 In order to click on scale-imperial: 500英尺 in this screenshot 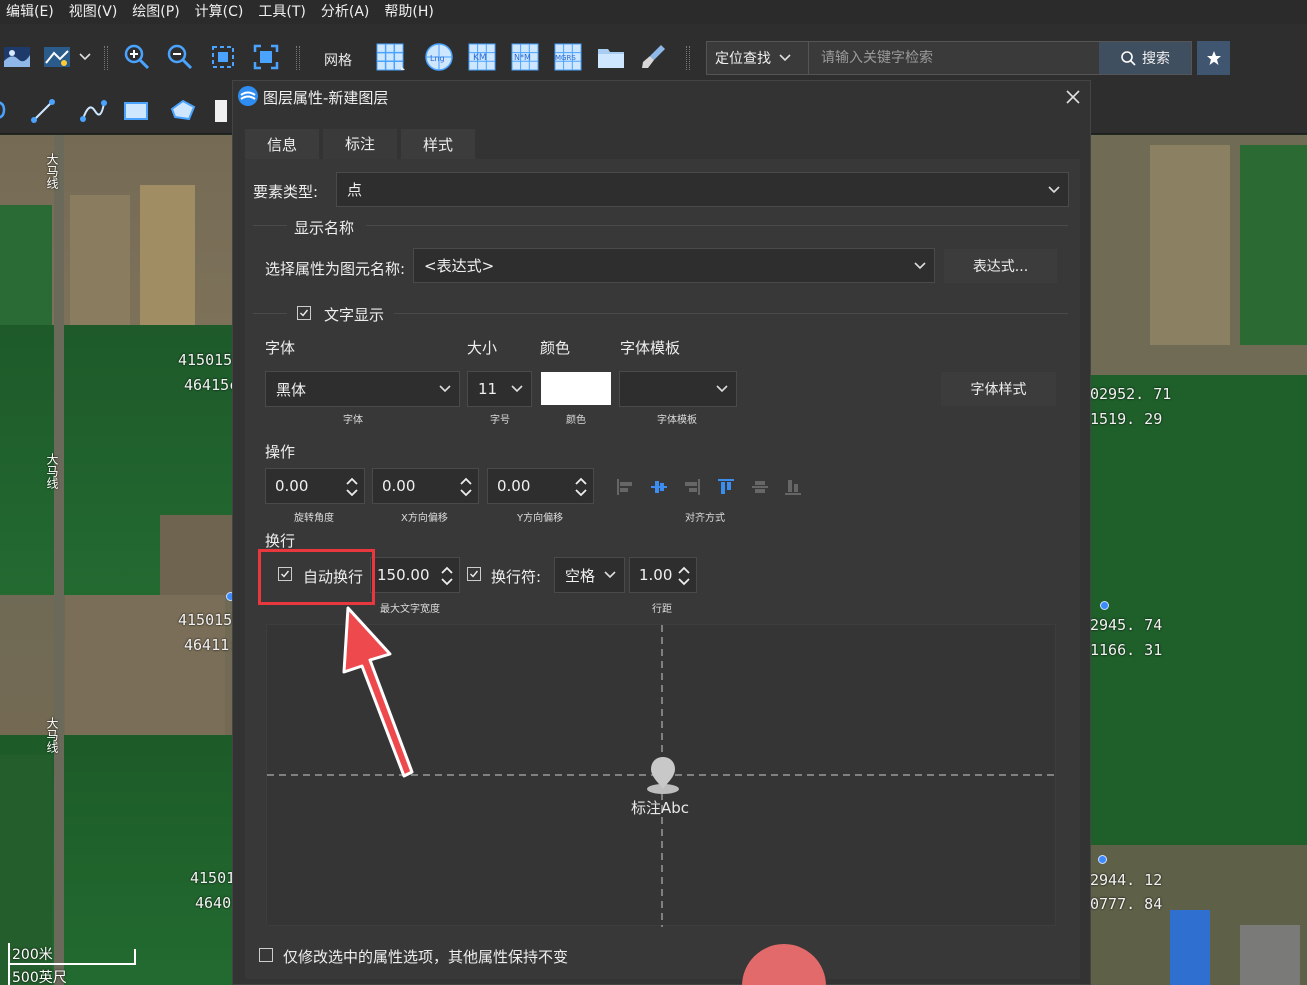, I will do `click(39, 977)`.